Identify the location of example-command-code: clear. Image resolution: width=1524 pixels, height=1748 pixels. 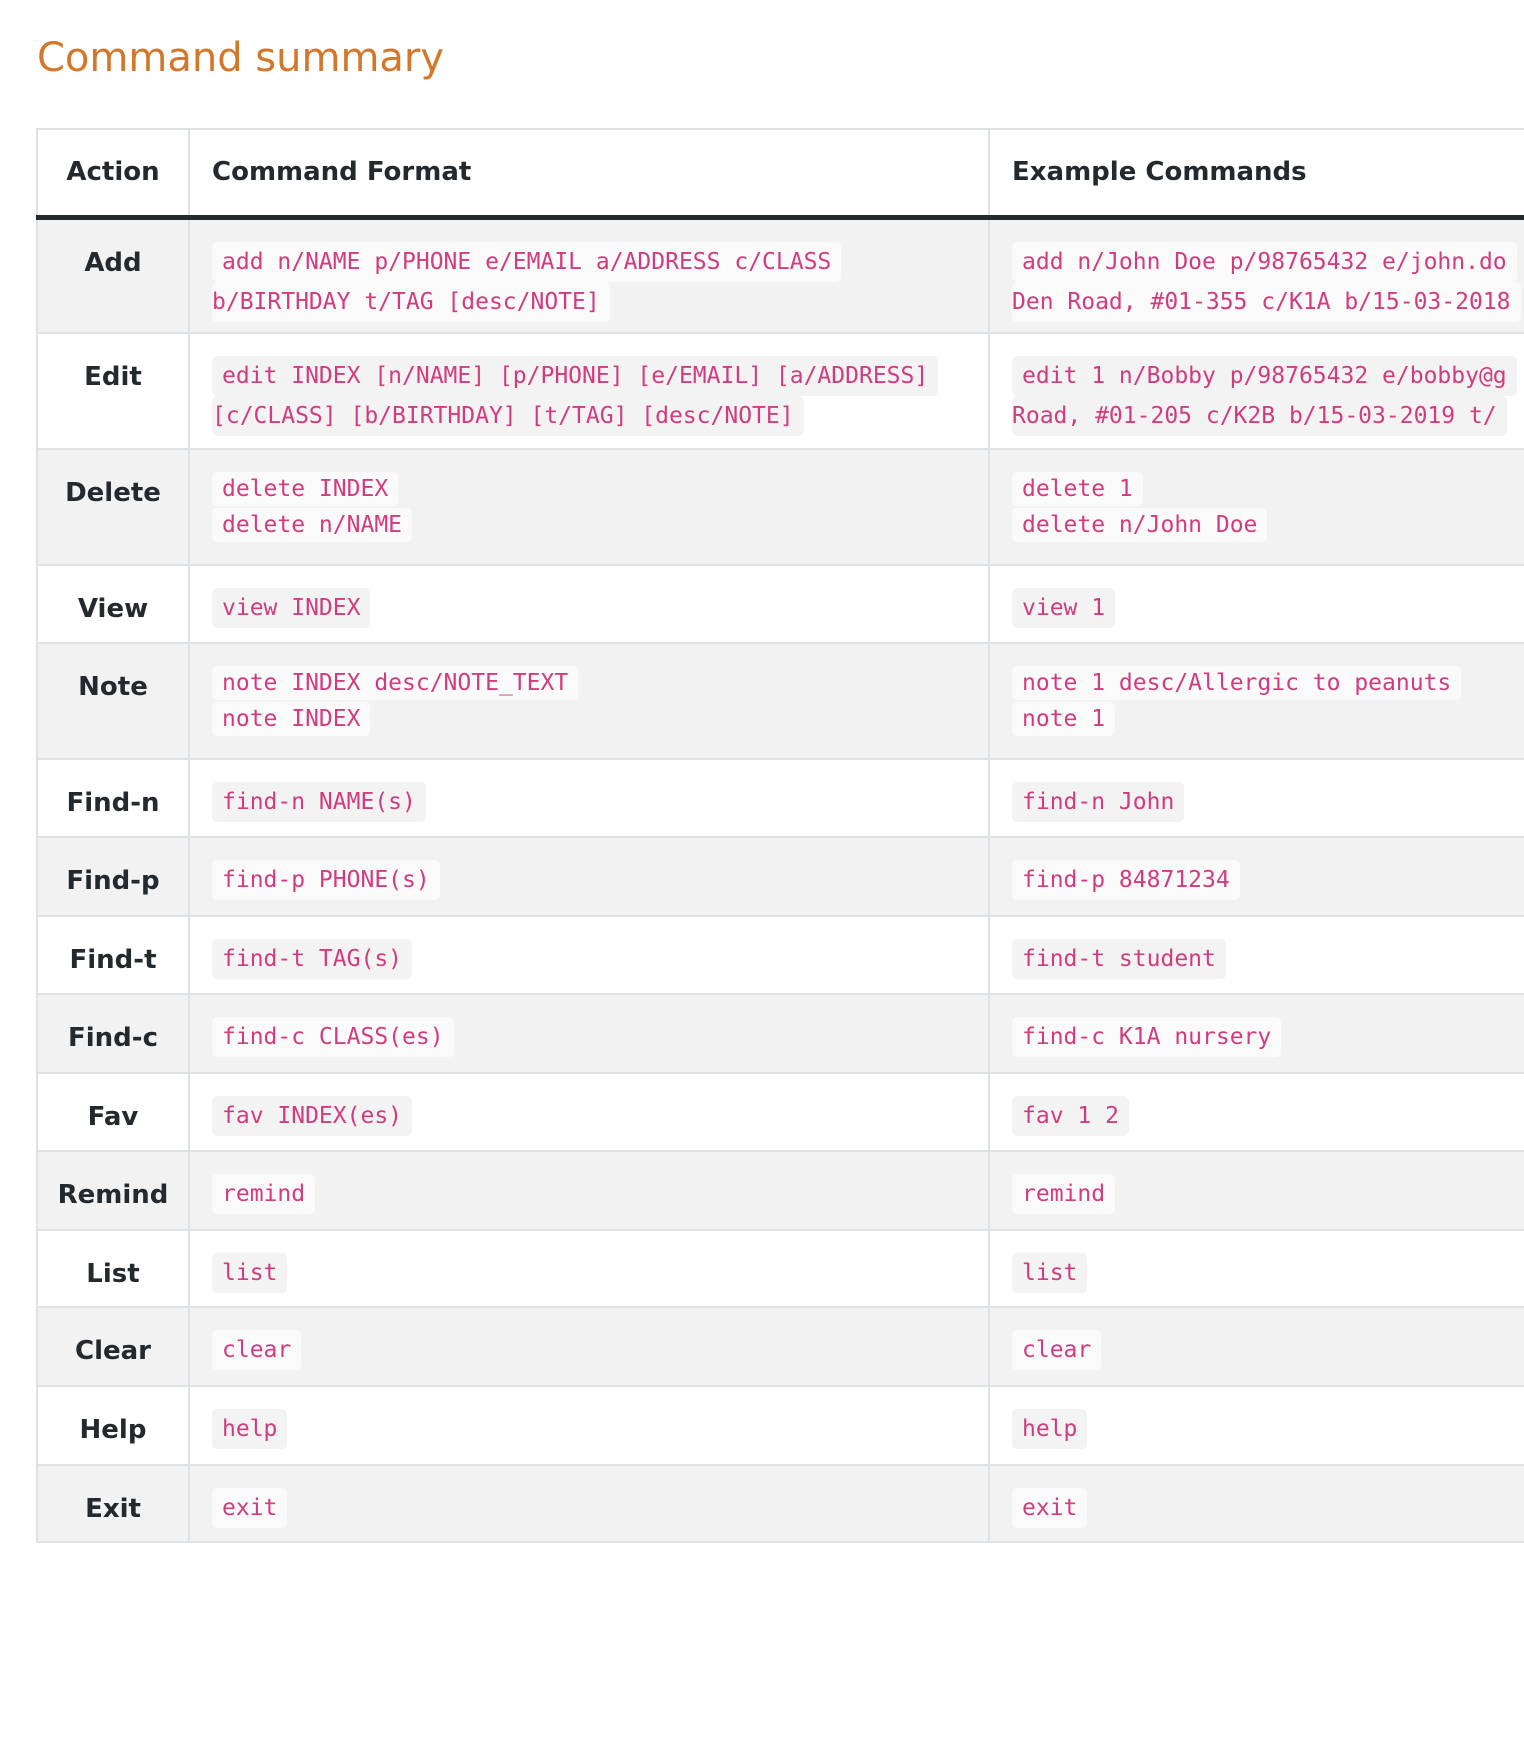
(1057, 1350).